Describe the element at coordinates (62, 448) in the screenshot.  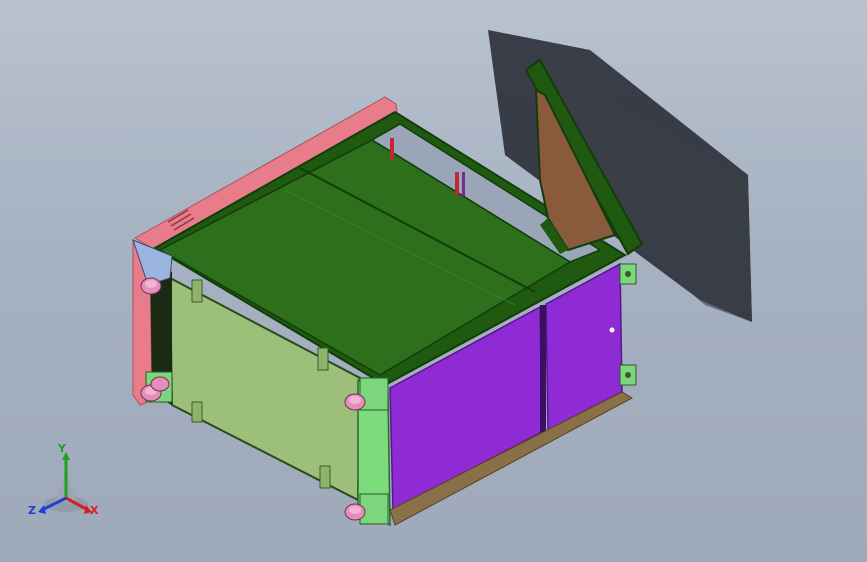
I see `triad-y-label: Y` at that location.